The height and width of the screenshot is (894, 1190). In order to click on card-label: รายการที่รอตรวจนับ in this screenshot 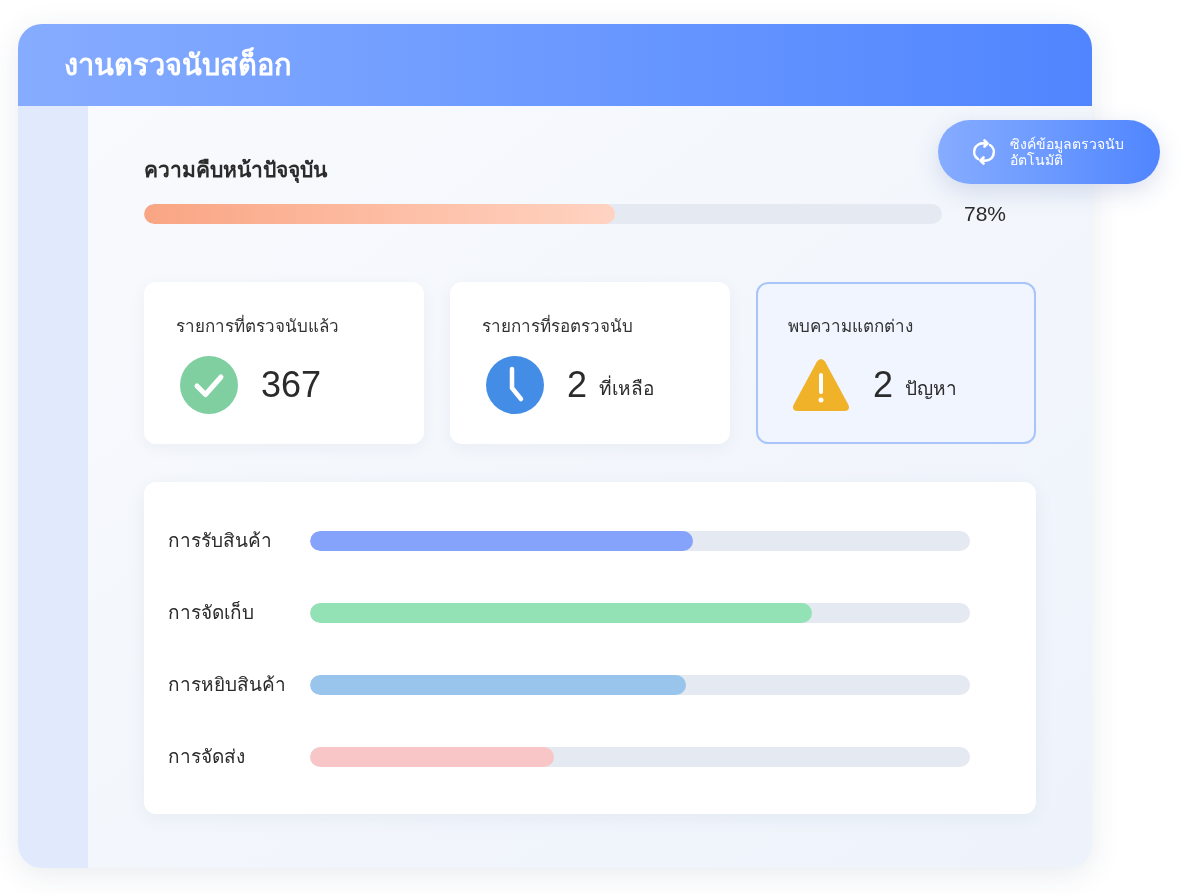, I will do `click(557, 327)`.